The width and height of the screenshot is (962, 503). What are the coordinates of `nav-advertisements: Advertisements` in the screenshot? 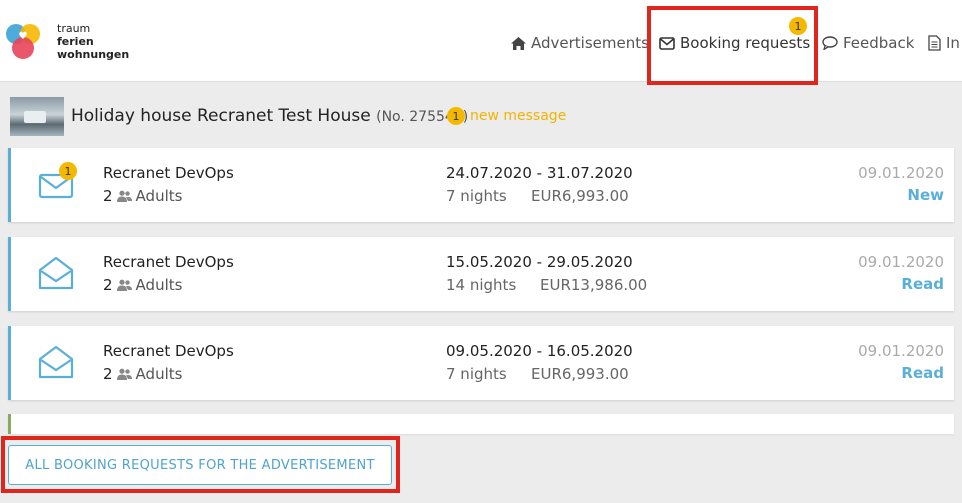 It's located at (580, 43).